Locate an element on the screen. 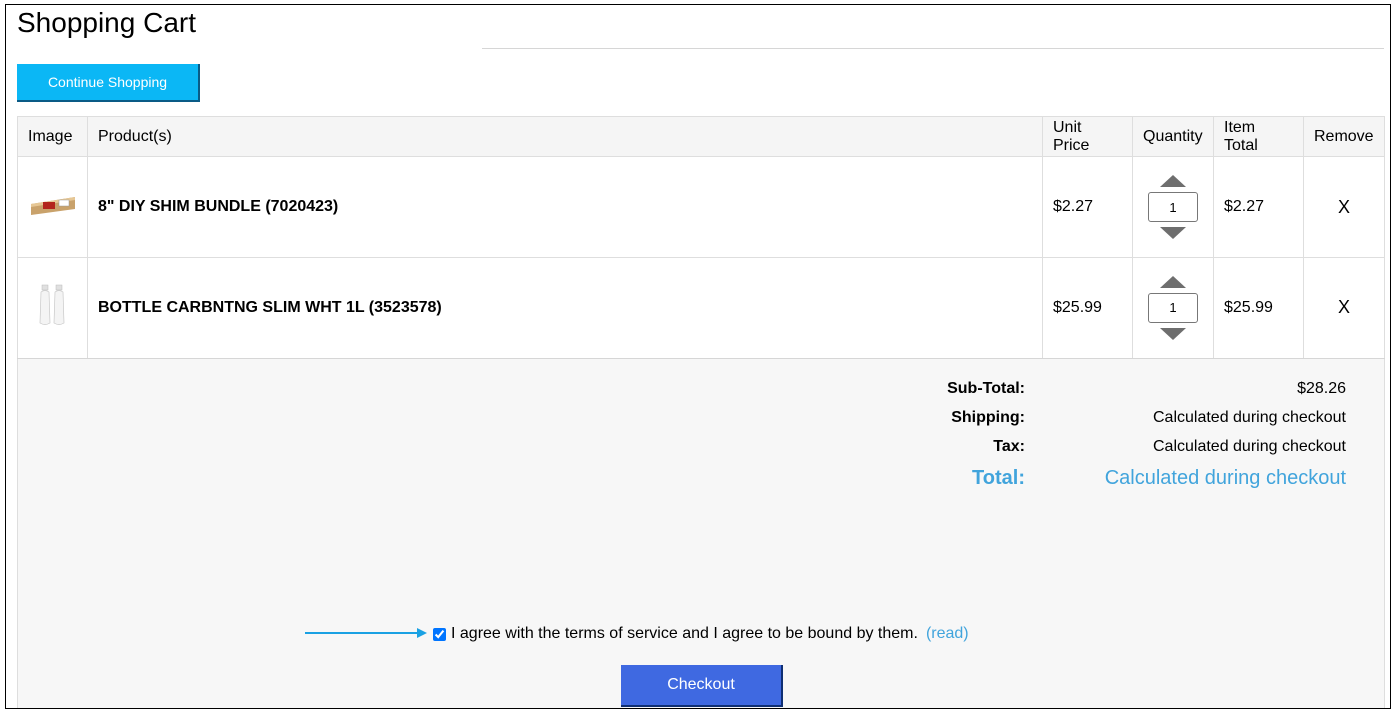  checkout-button: Checkout is located at coordinates (702, 686).